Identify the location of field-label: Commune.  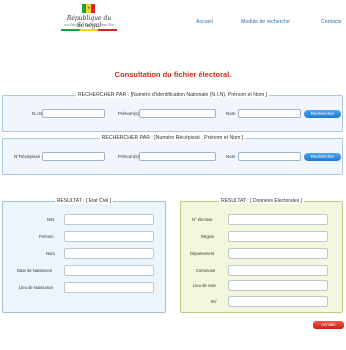
(206, 270).